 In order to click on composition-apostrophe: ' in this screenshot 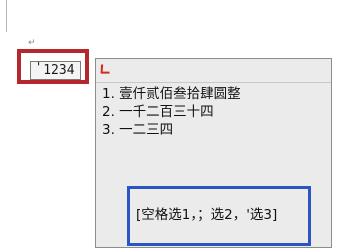, I will do `click(39, 67)`.